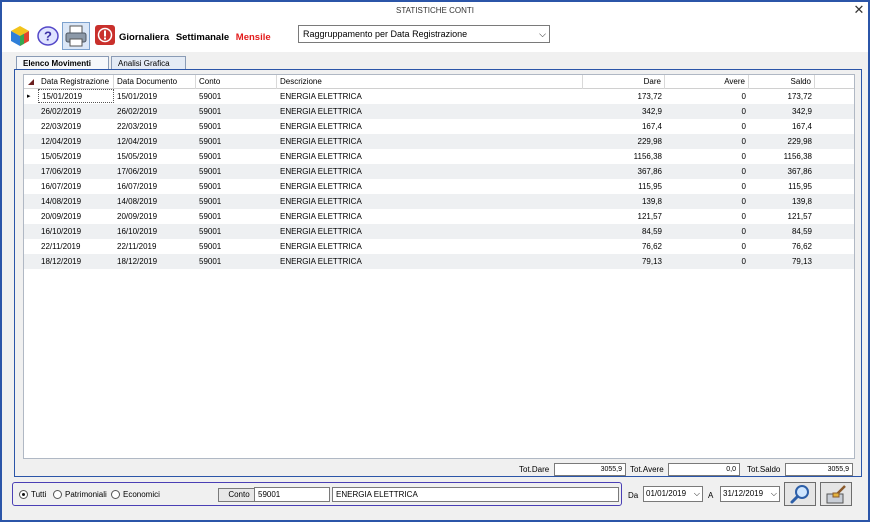  Describe the element at coordinates (624, 201) in the screenshot. I see `cell-dare: 139,8` at that location.